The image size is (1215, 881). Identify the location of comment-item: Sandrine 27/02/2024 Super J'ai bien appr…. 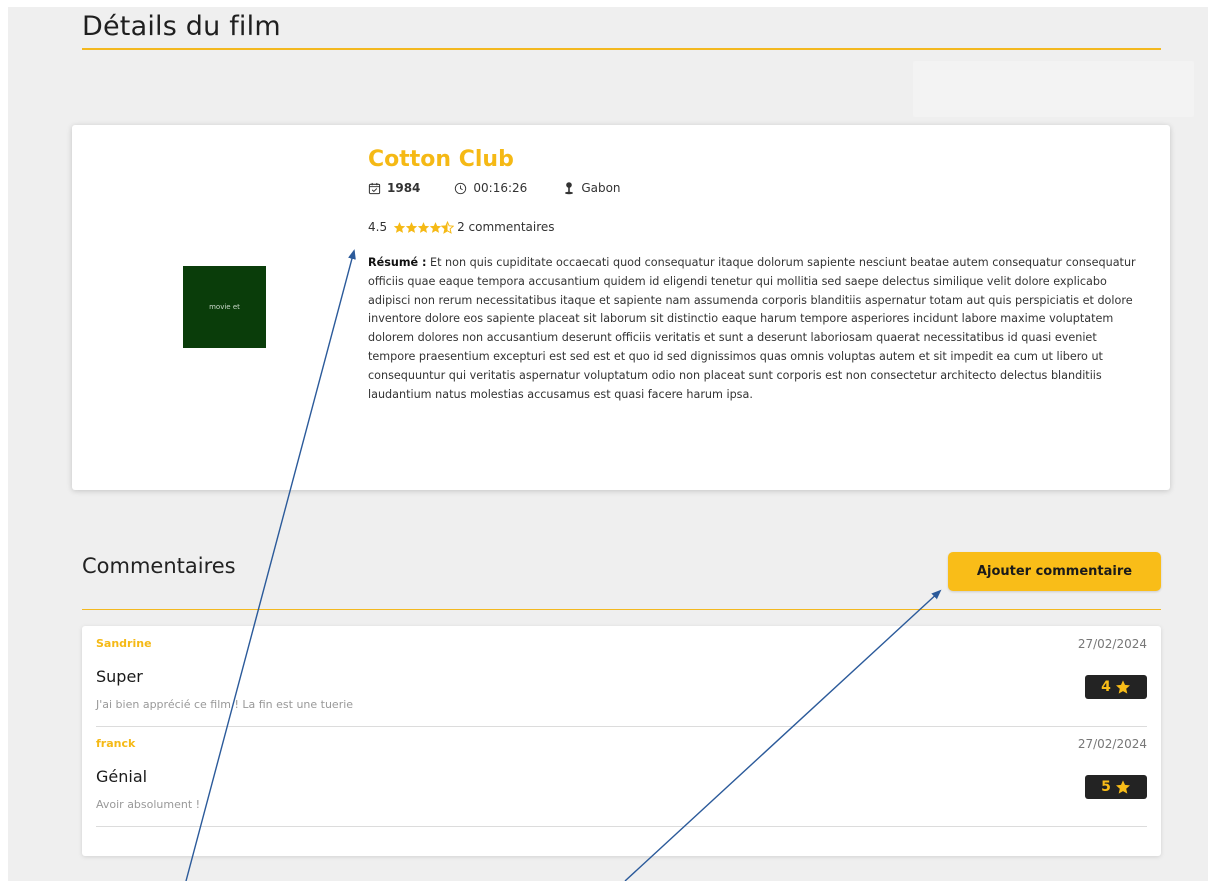
(621, 676).